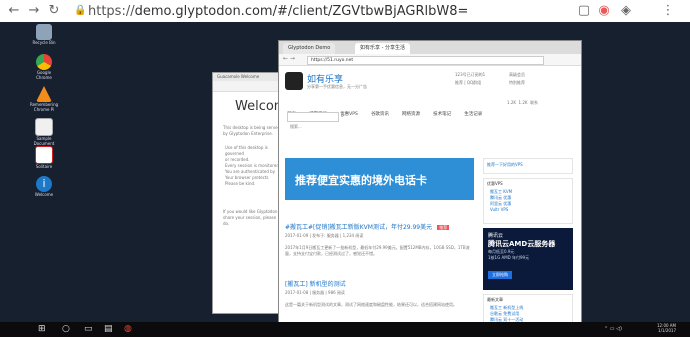 This screenshot has height=337, width=690. I want to click on welcome-bullet: Use of this desktop is governed, so click(246, 150).